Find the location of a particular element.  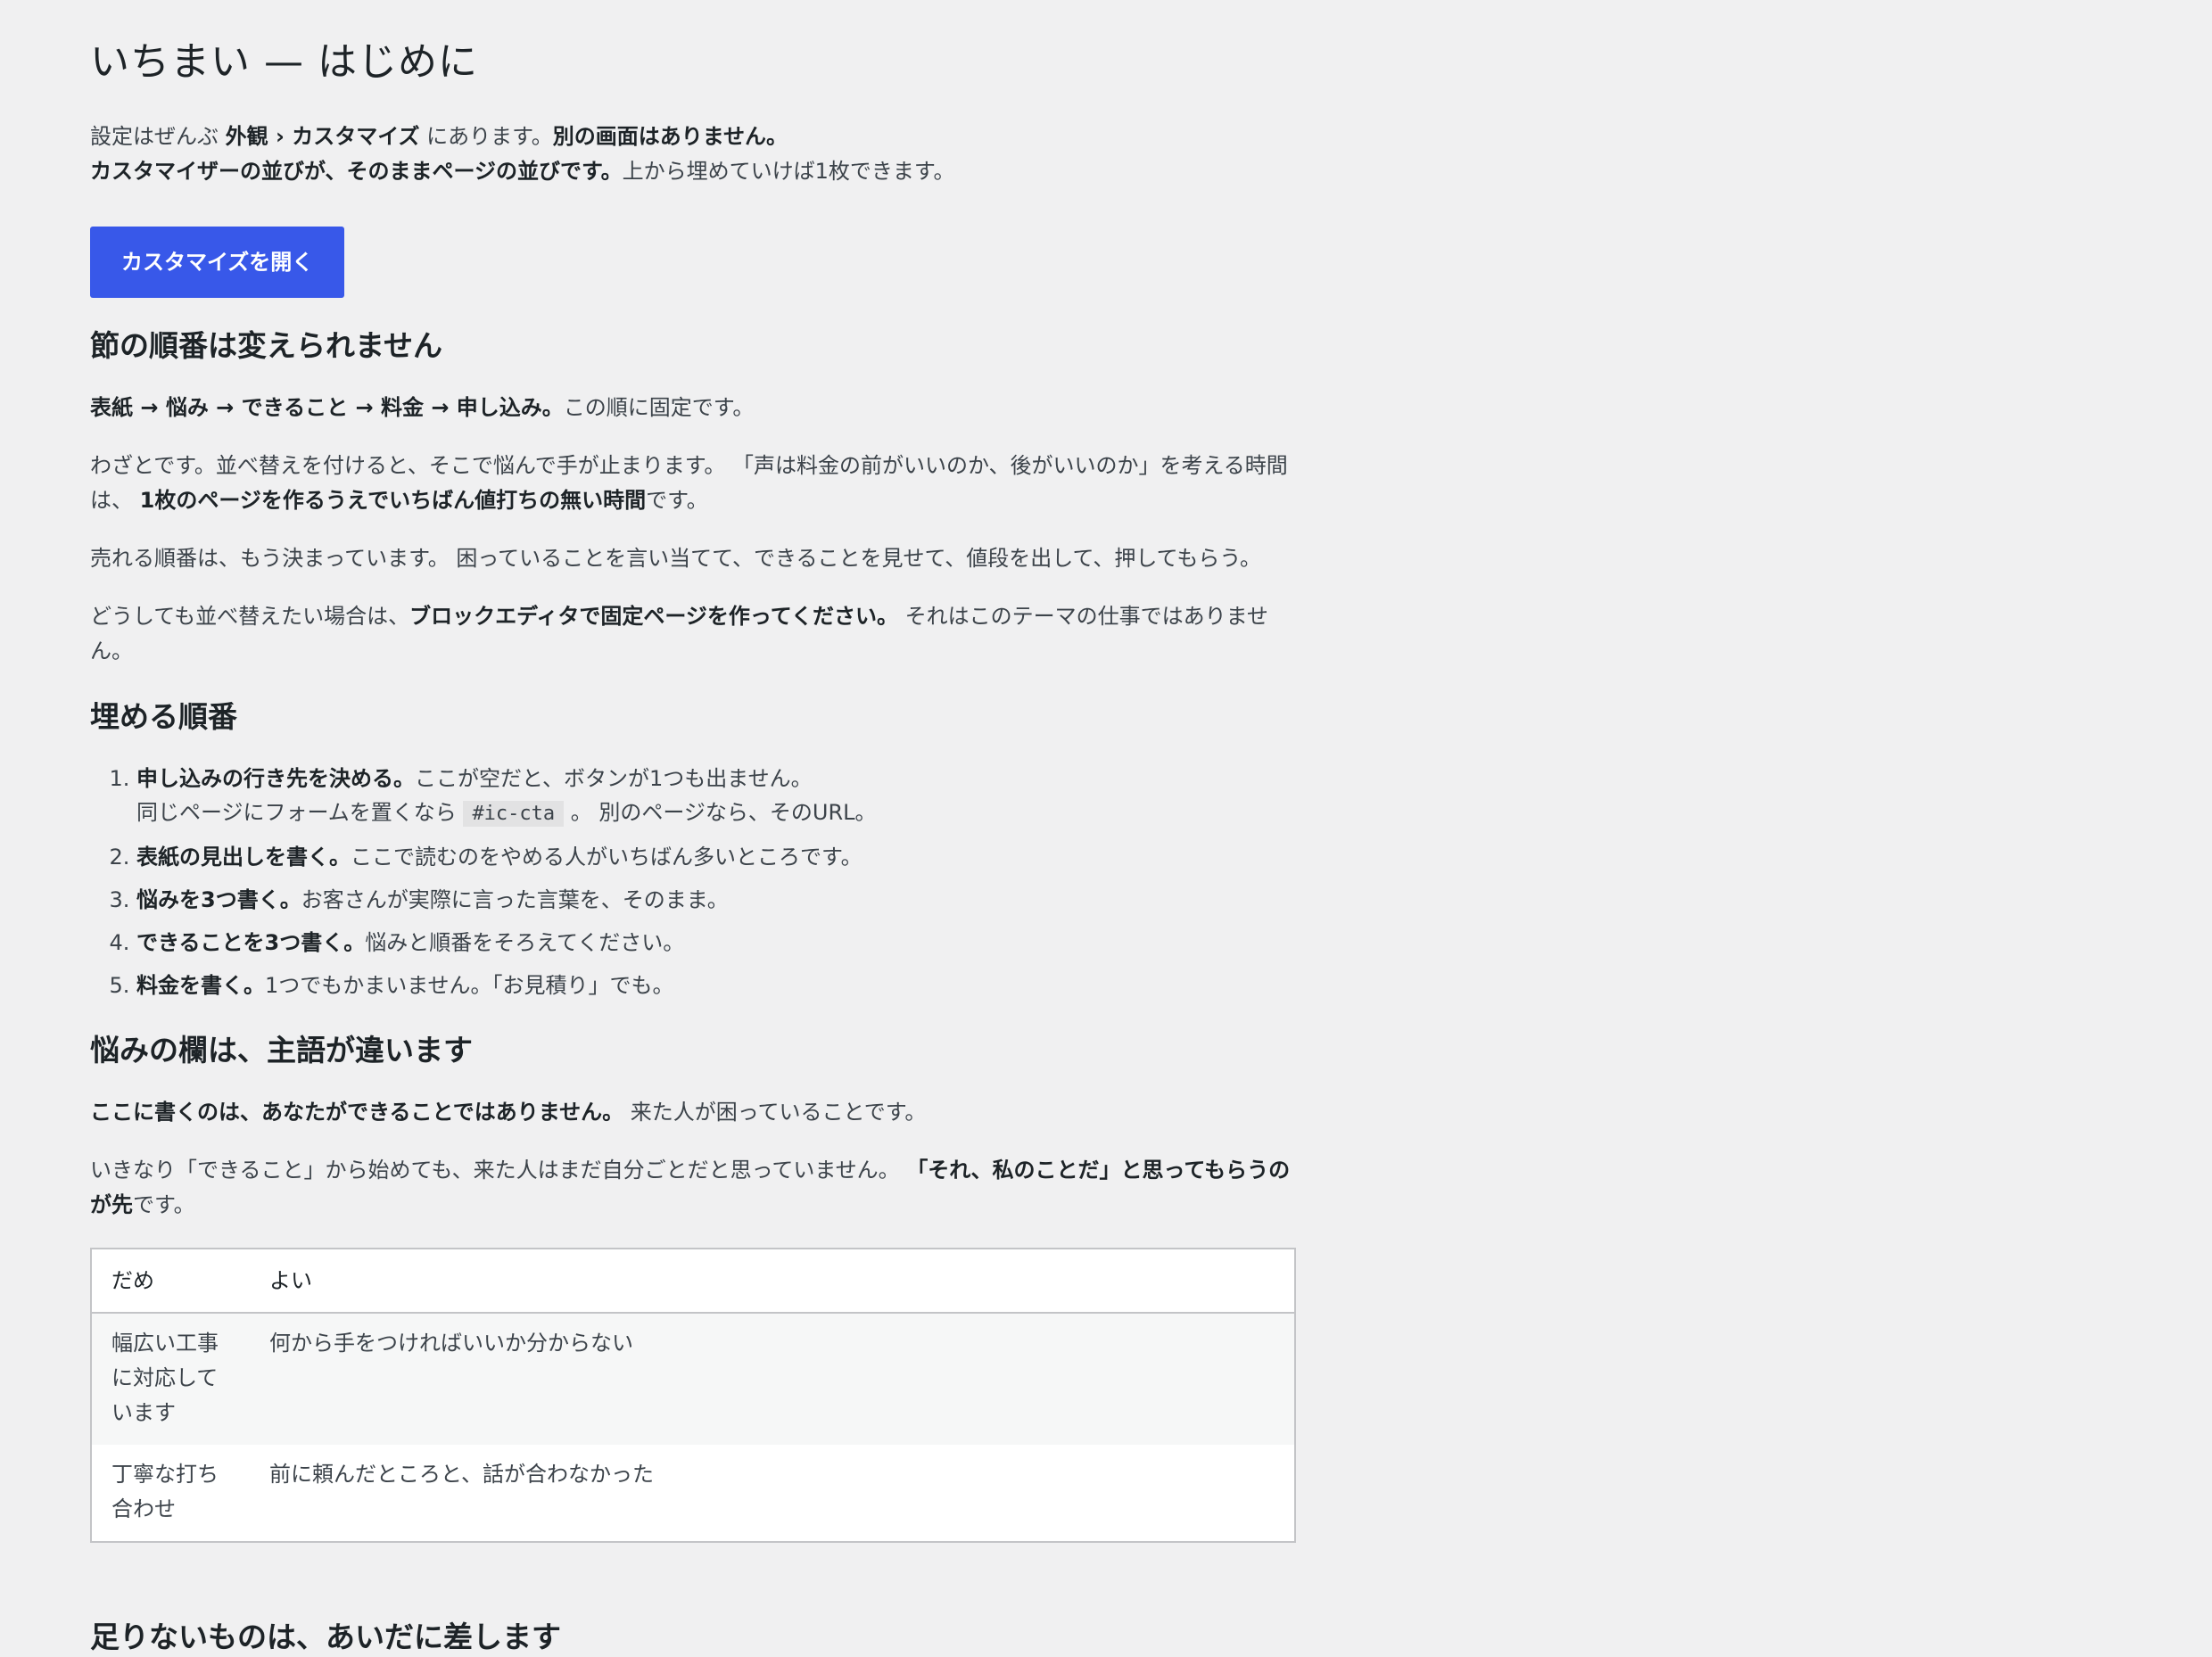

section-heading-order: 節の順番は変えられません is located at coordinates (267, 345).